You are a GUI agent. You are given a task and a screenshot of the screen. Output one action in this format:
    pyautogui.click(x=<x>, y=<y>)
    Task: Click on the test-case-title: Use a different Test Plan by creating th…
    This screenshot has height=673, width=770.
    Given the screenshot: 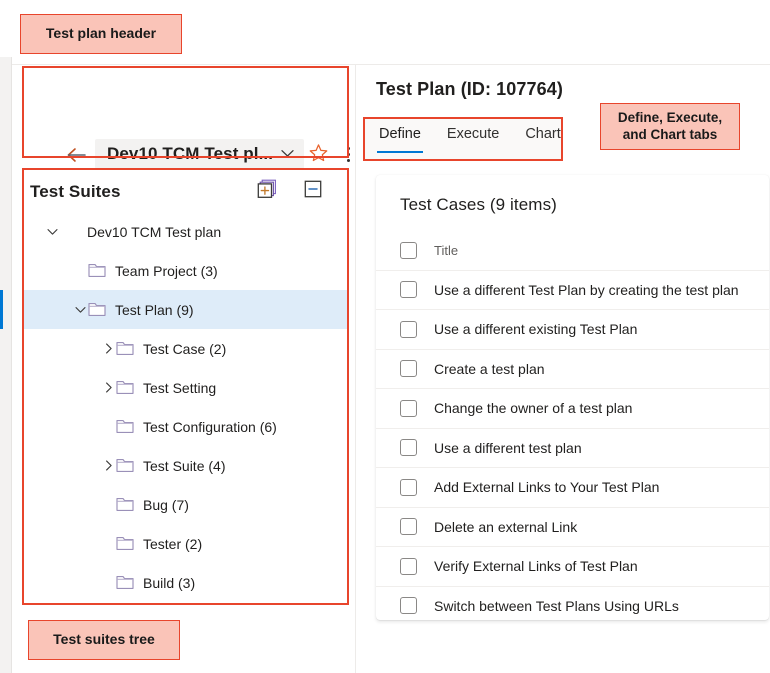 What is the action you would take?
    pyautogui.click(x=586, y=289)
    